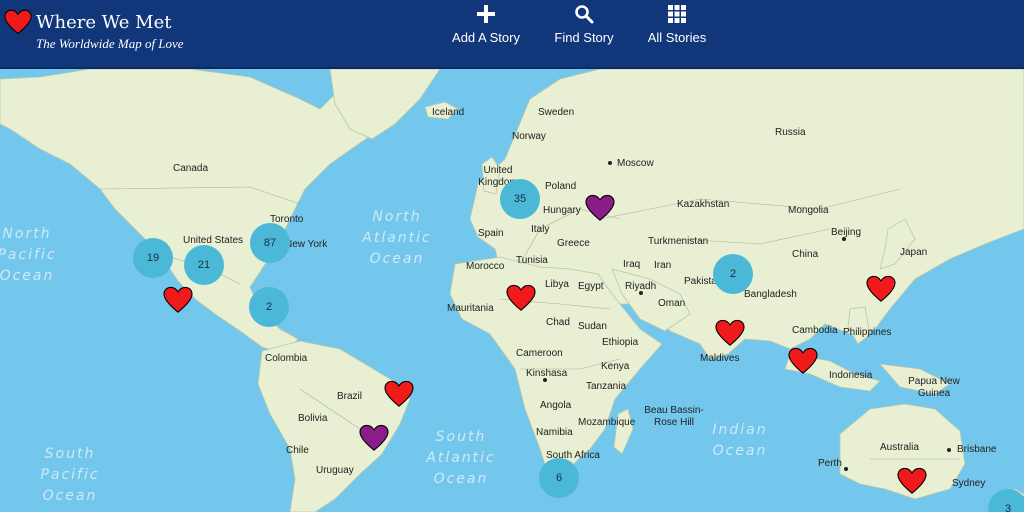  Describe the element at coordinates (554, 432) in the screenshot. I see `label-namibia: Namibia` at that location.